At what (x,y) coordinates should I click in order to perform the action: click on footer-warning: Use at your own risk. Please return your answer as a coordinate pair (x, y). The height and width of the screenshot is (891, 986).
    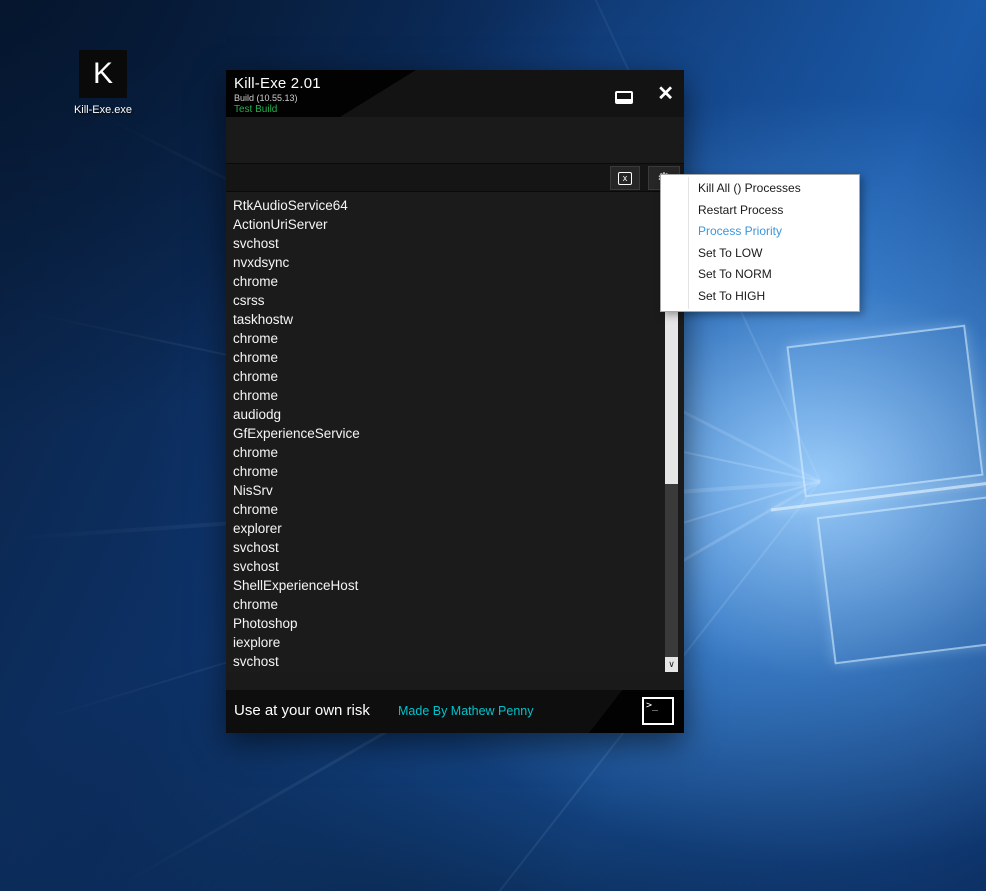
    Looking at the image, I should click on (302, 710).